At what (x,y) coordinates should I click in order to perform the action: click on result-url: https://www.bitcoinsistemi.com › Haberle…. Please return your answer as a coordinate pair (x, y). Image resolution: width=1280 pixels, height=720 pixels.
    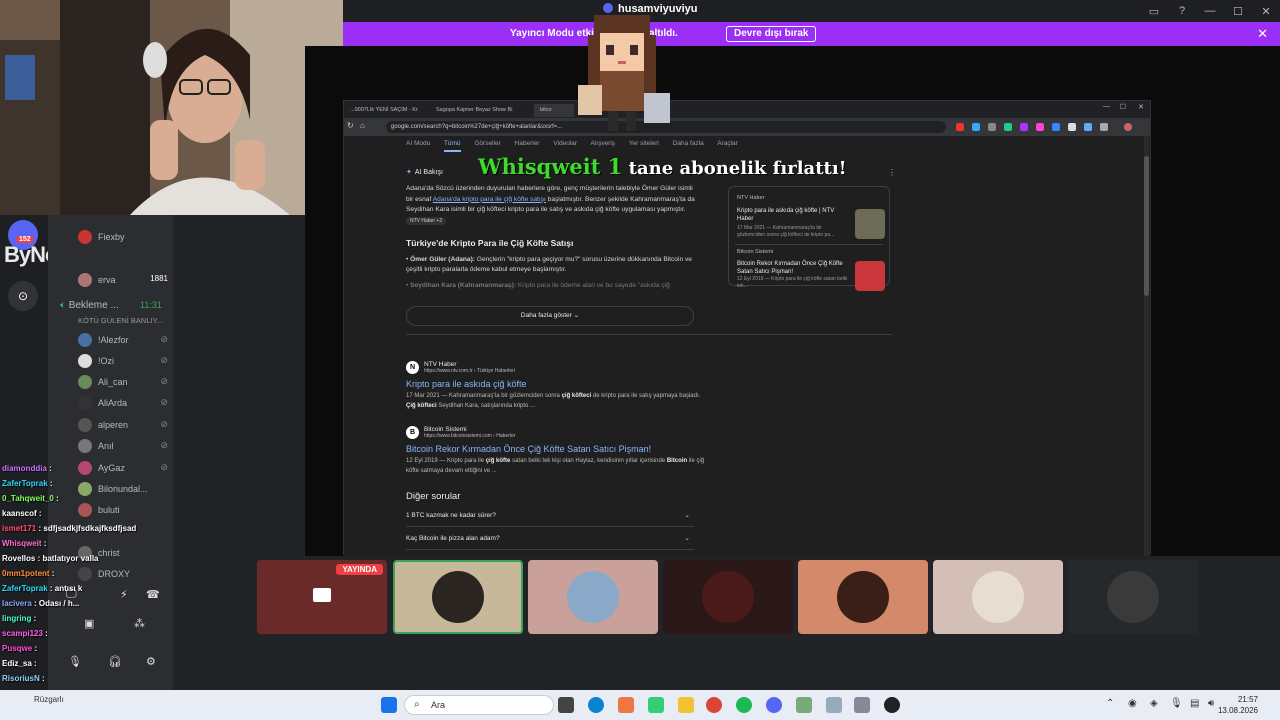
    Looking at the image, I should click on (556, 436).